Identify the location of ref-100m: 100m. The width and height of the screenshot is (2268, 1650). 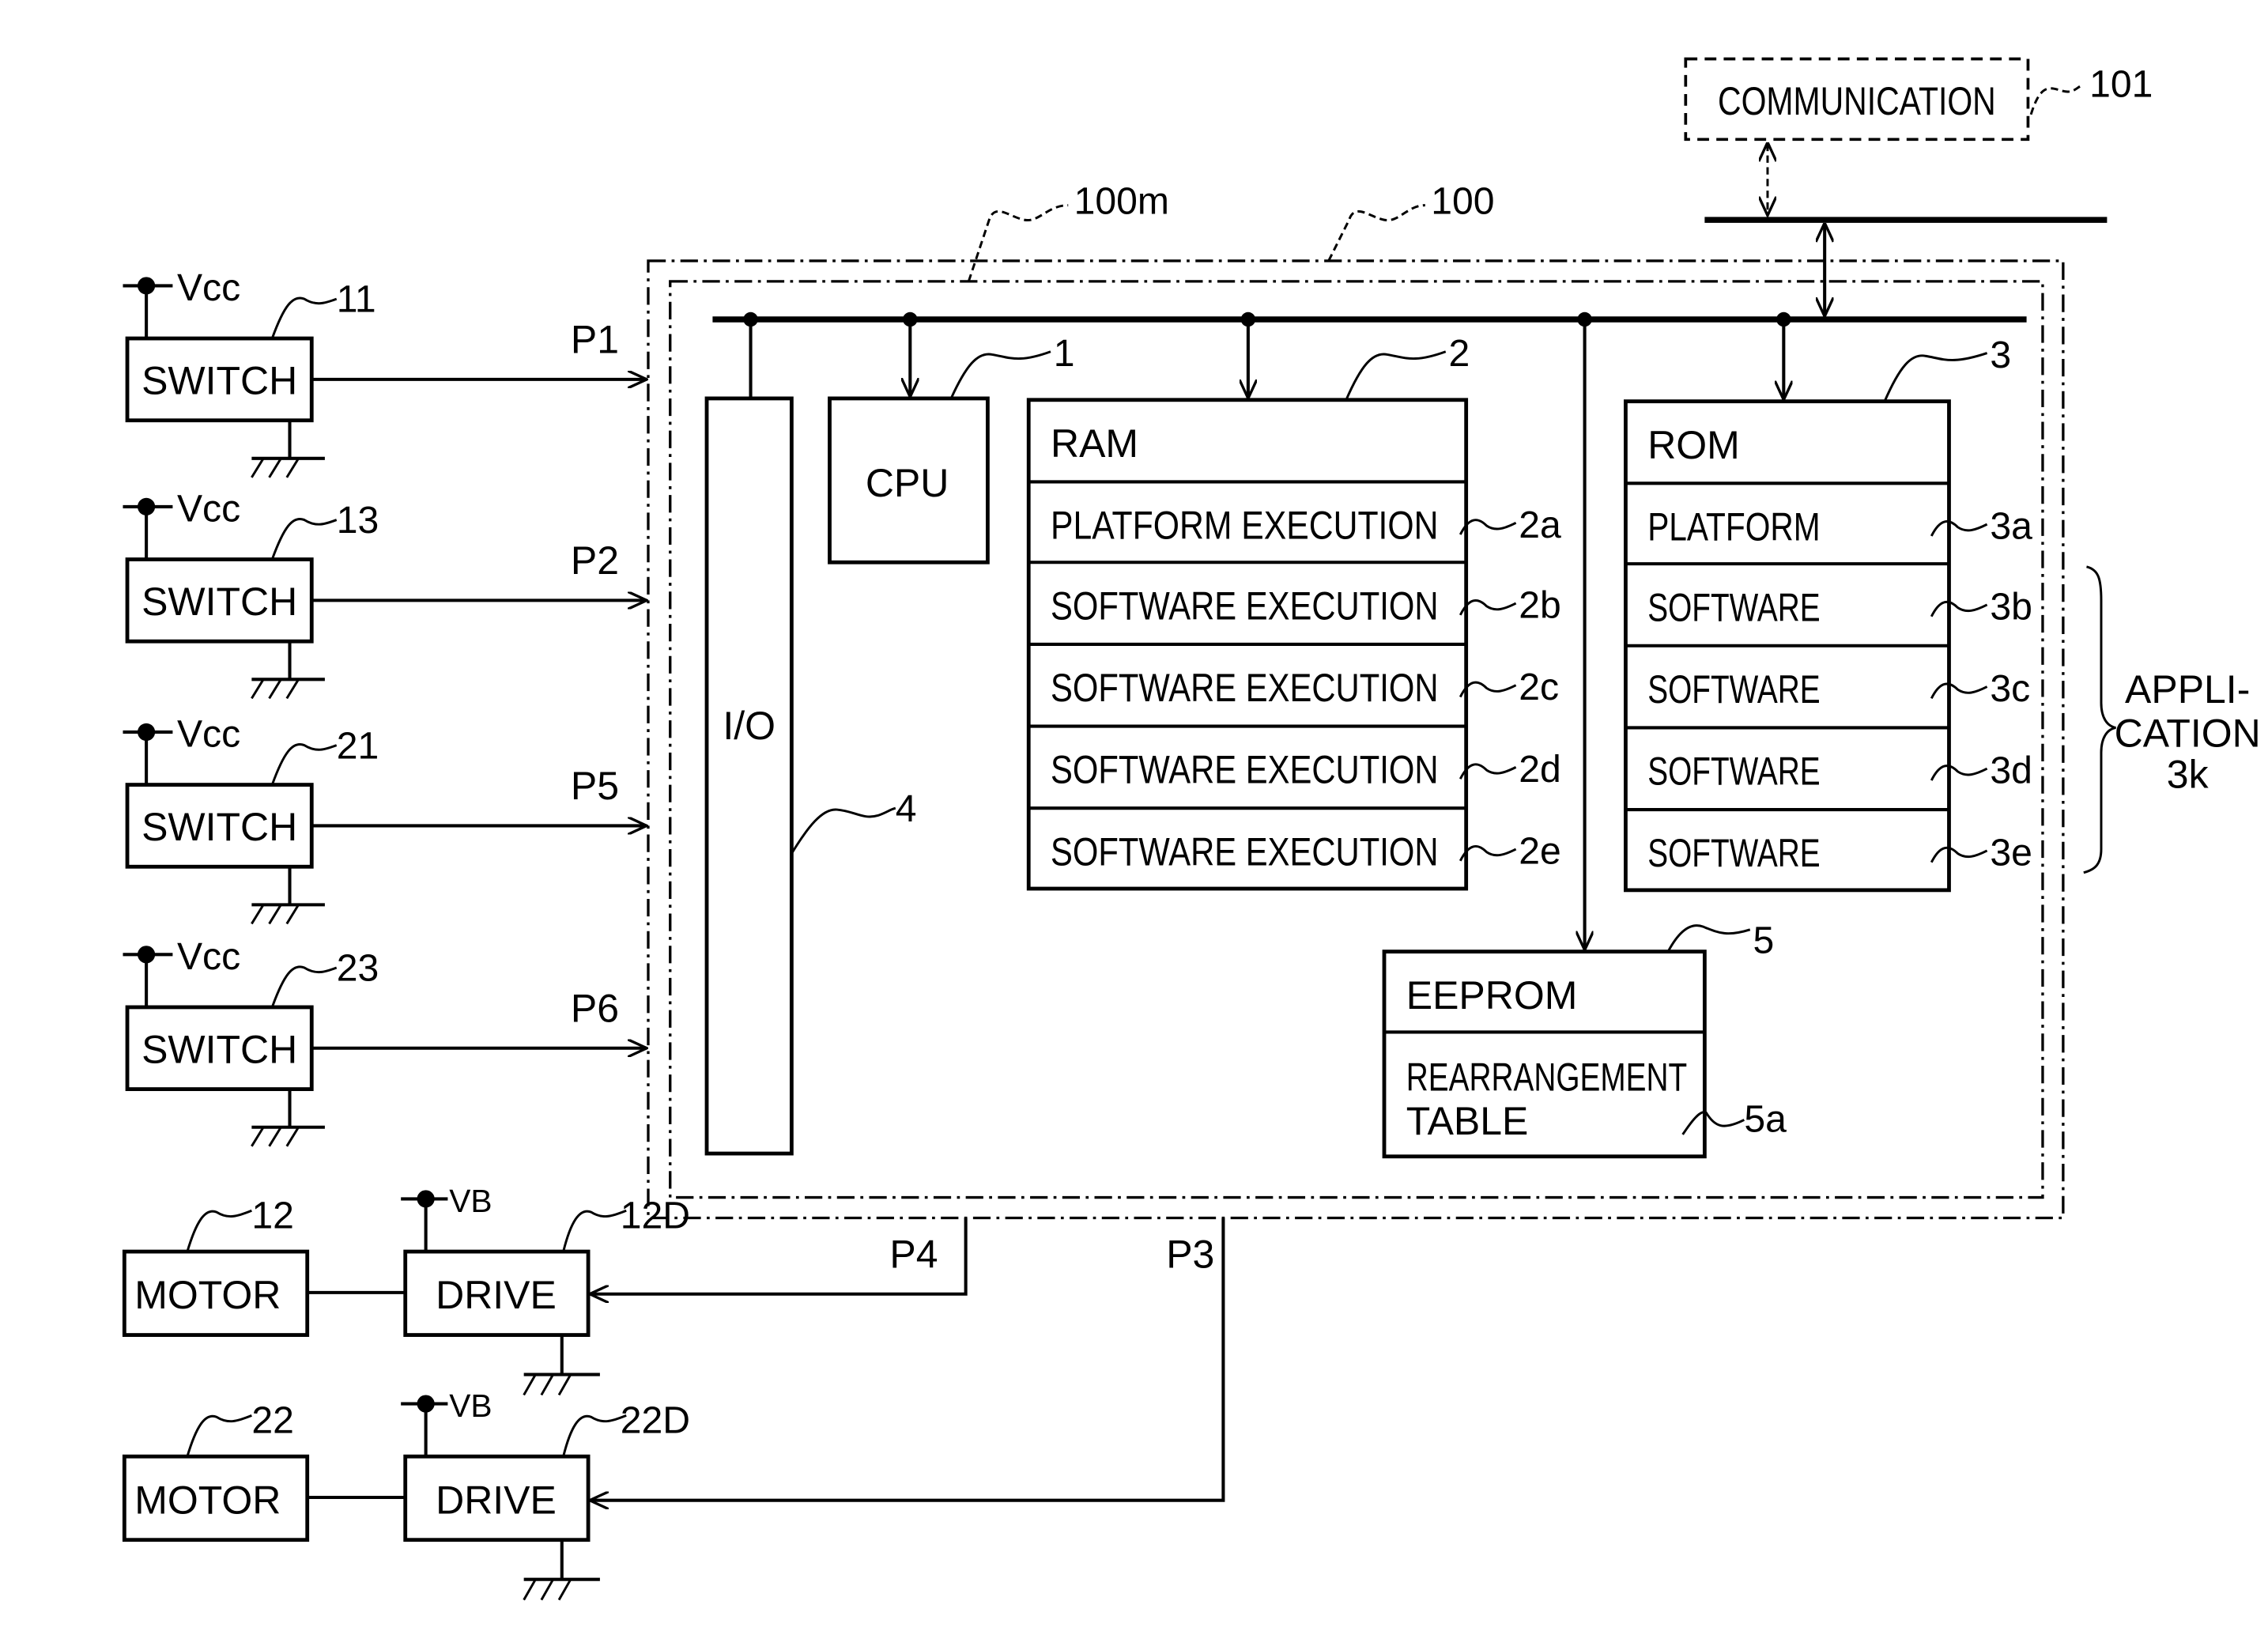
(1121, 201).